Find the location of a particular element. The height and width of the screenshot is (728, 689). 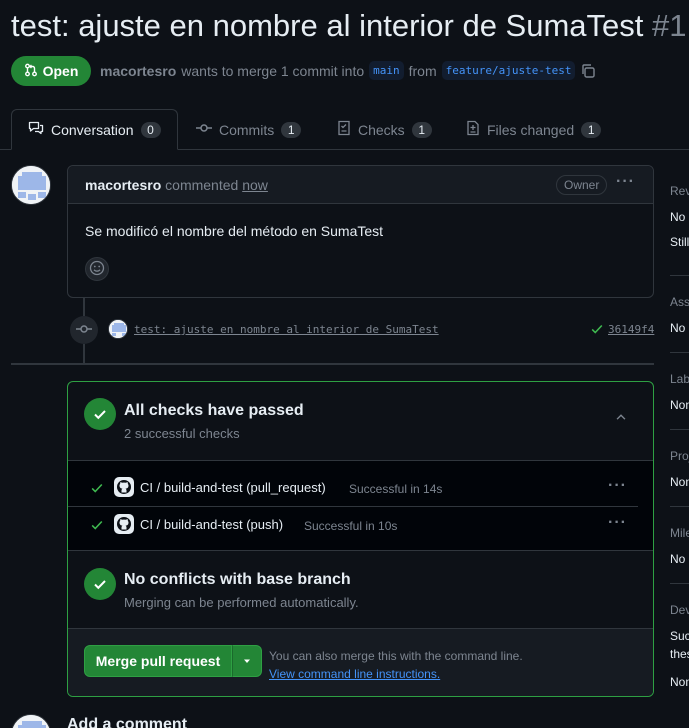

comment-action: commented is located at coordinates (202, 185).